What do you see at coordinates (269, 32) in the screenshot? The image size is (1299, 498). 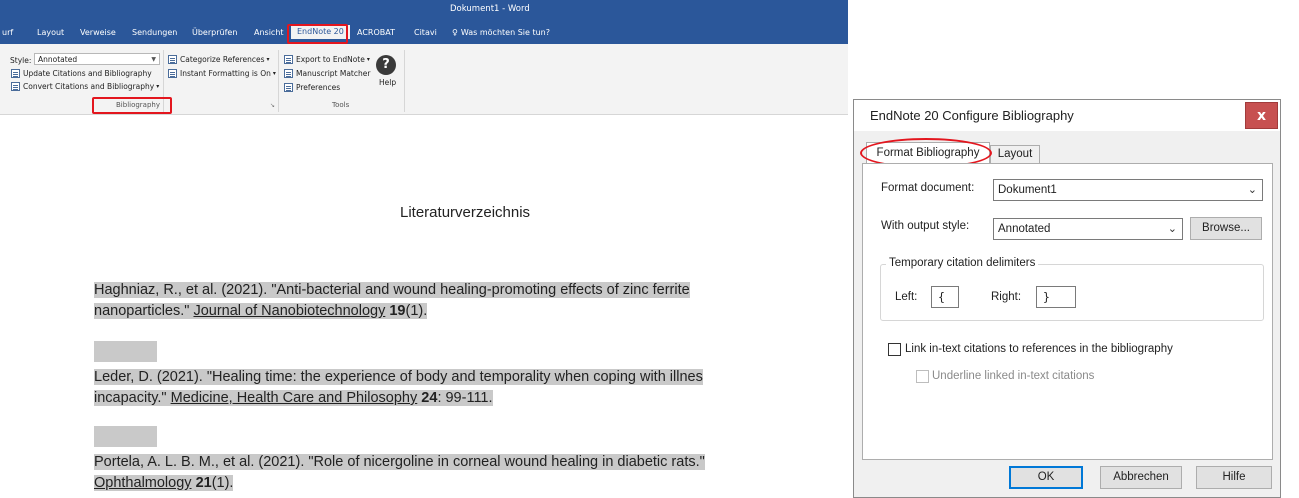 I see `tab-ansicht: Ansicht` at bounding box center [269, 32].